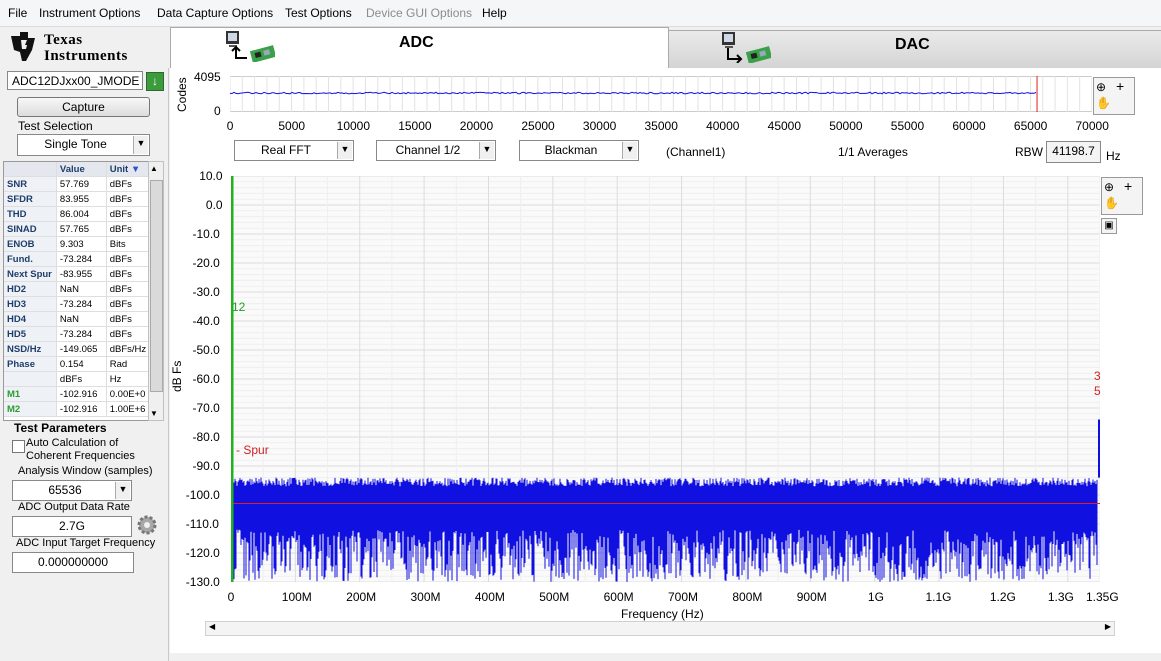  What do you see at coordinates (238, 307) in the screenshot?
I see `marker-left-label: 12` at bounding box center [238, 307].